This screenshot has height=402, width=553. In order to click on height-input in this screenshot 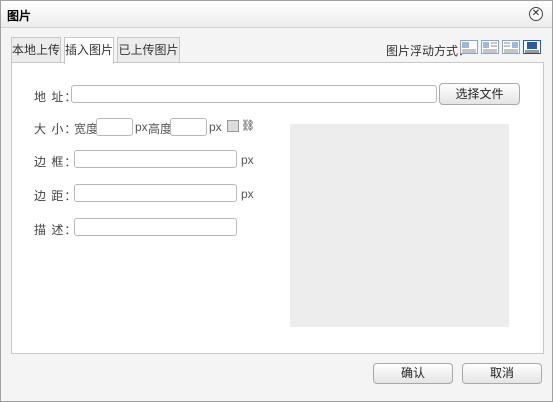, I will do `click(188, 127)`.